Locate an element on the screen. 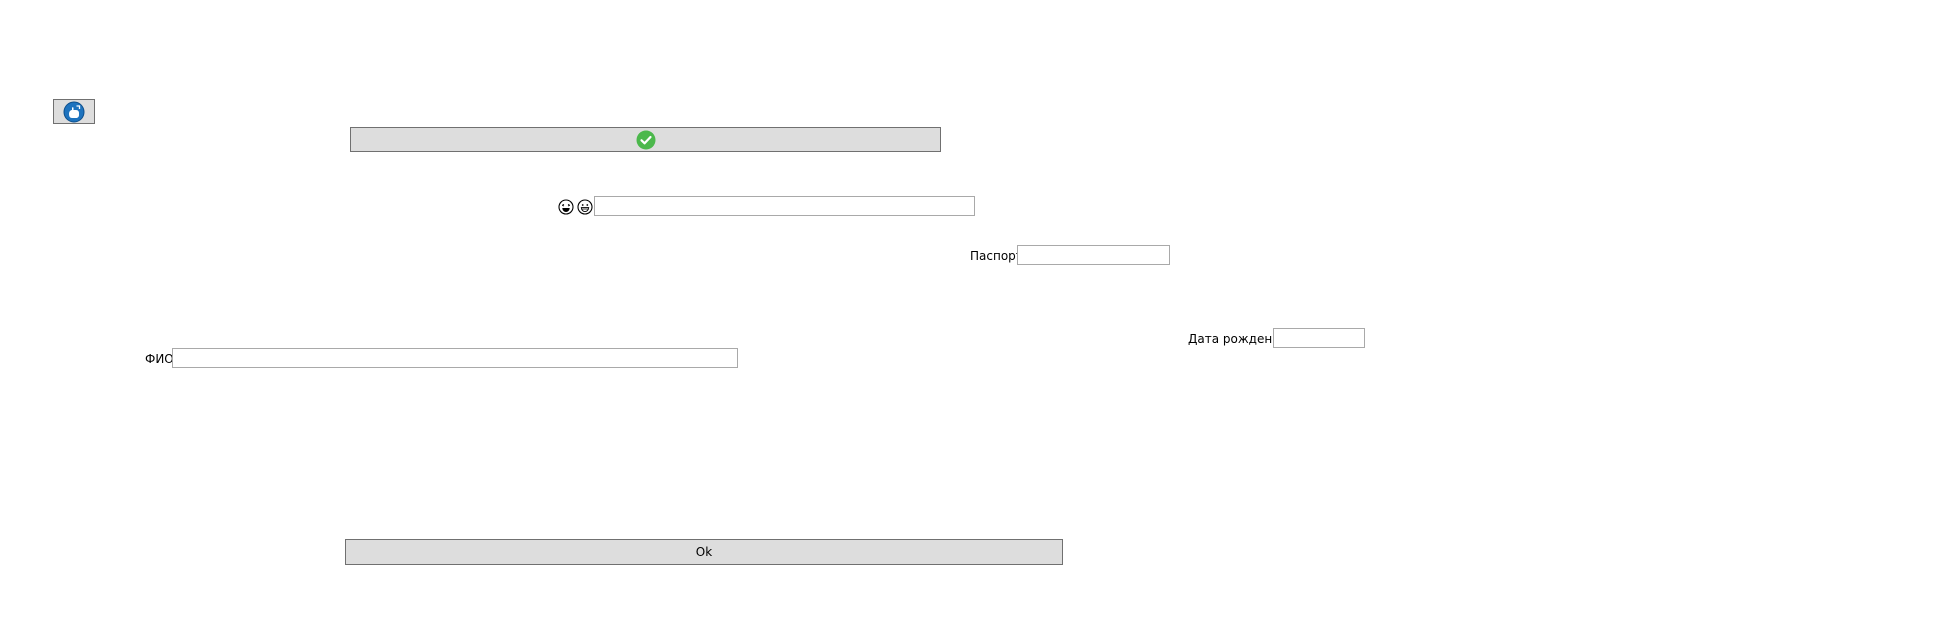  passport-field is located at coordinates (1093, 255).